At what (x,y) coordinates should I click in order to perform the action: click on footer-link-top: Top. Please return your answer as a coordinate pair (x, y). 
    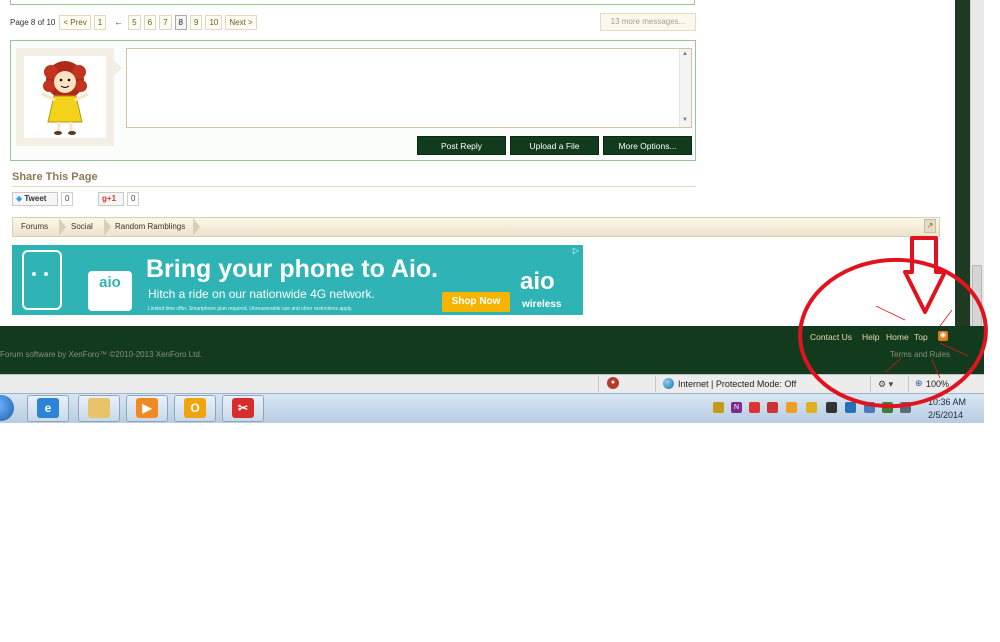
    Looking at the image, I should click on (921, 337).